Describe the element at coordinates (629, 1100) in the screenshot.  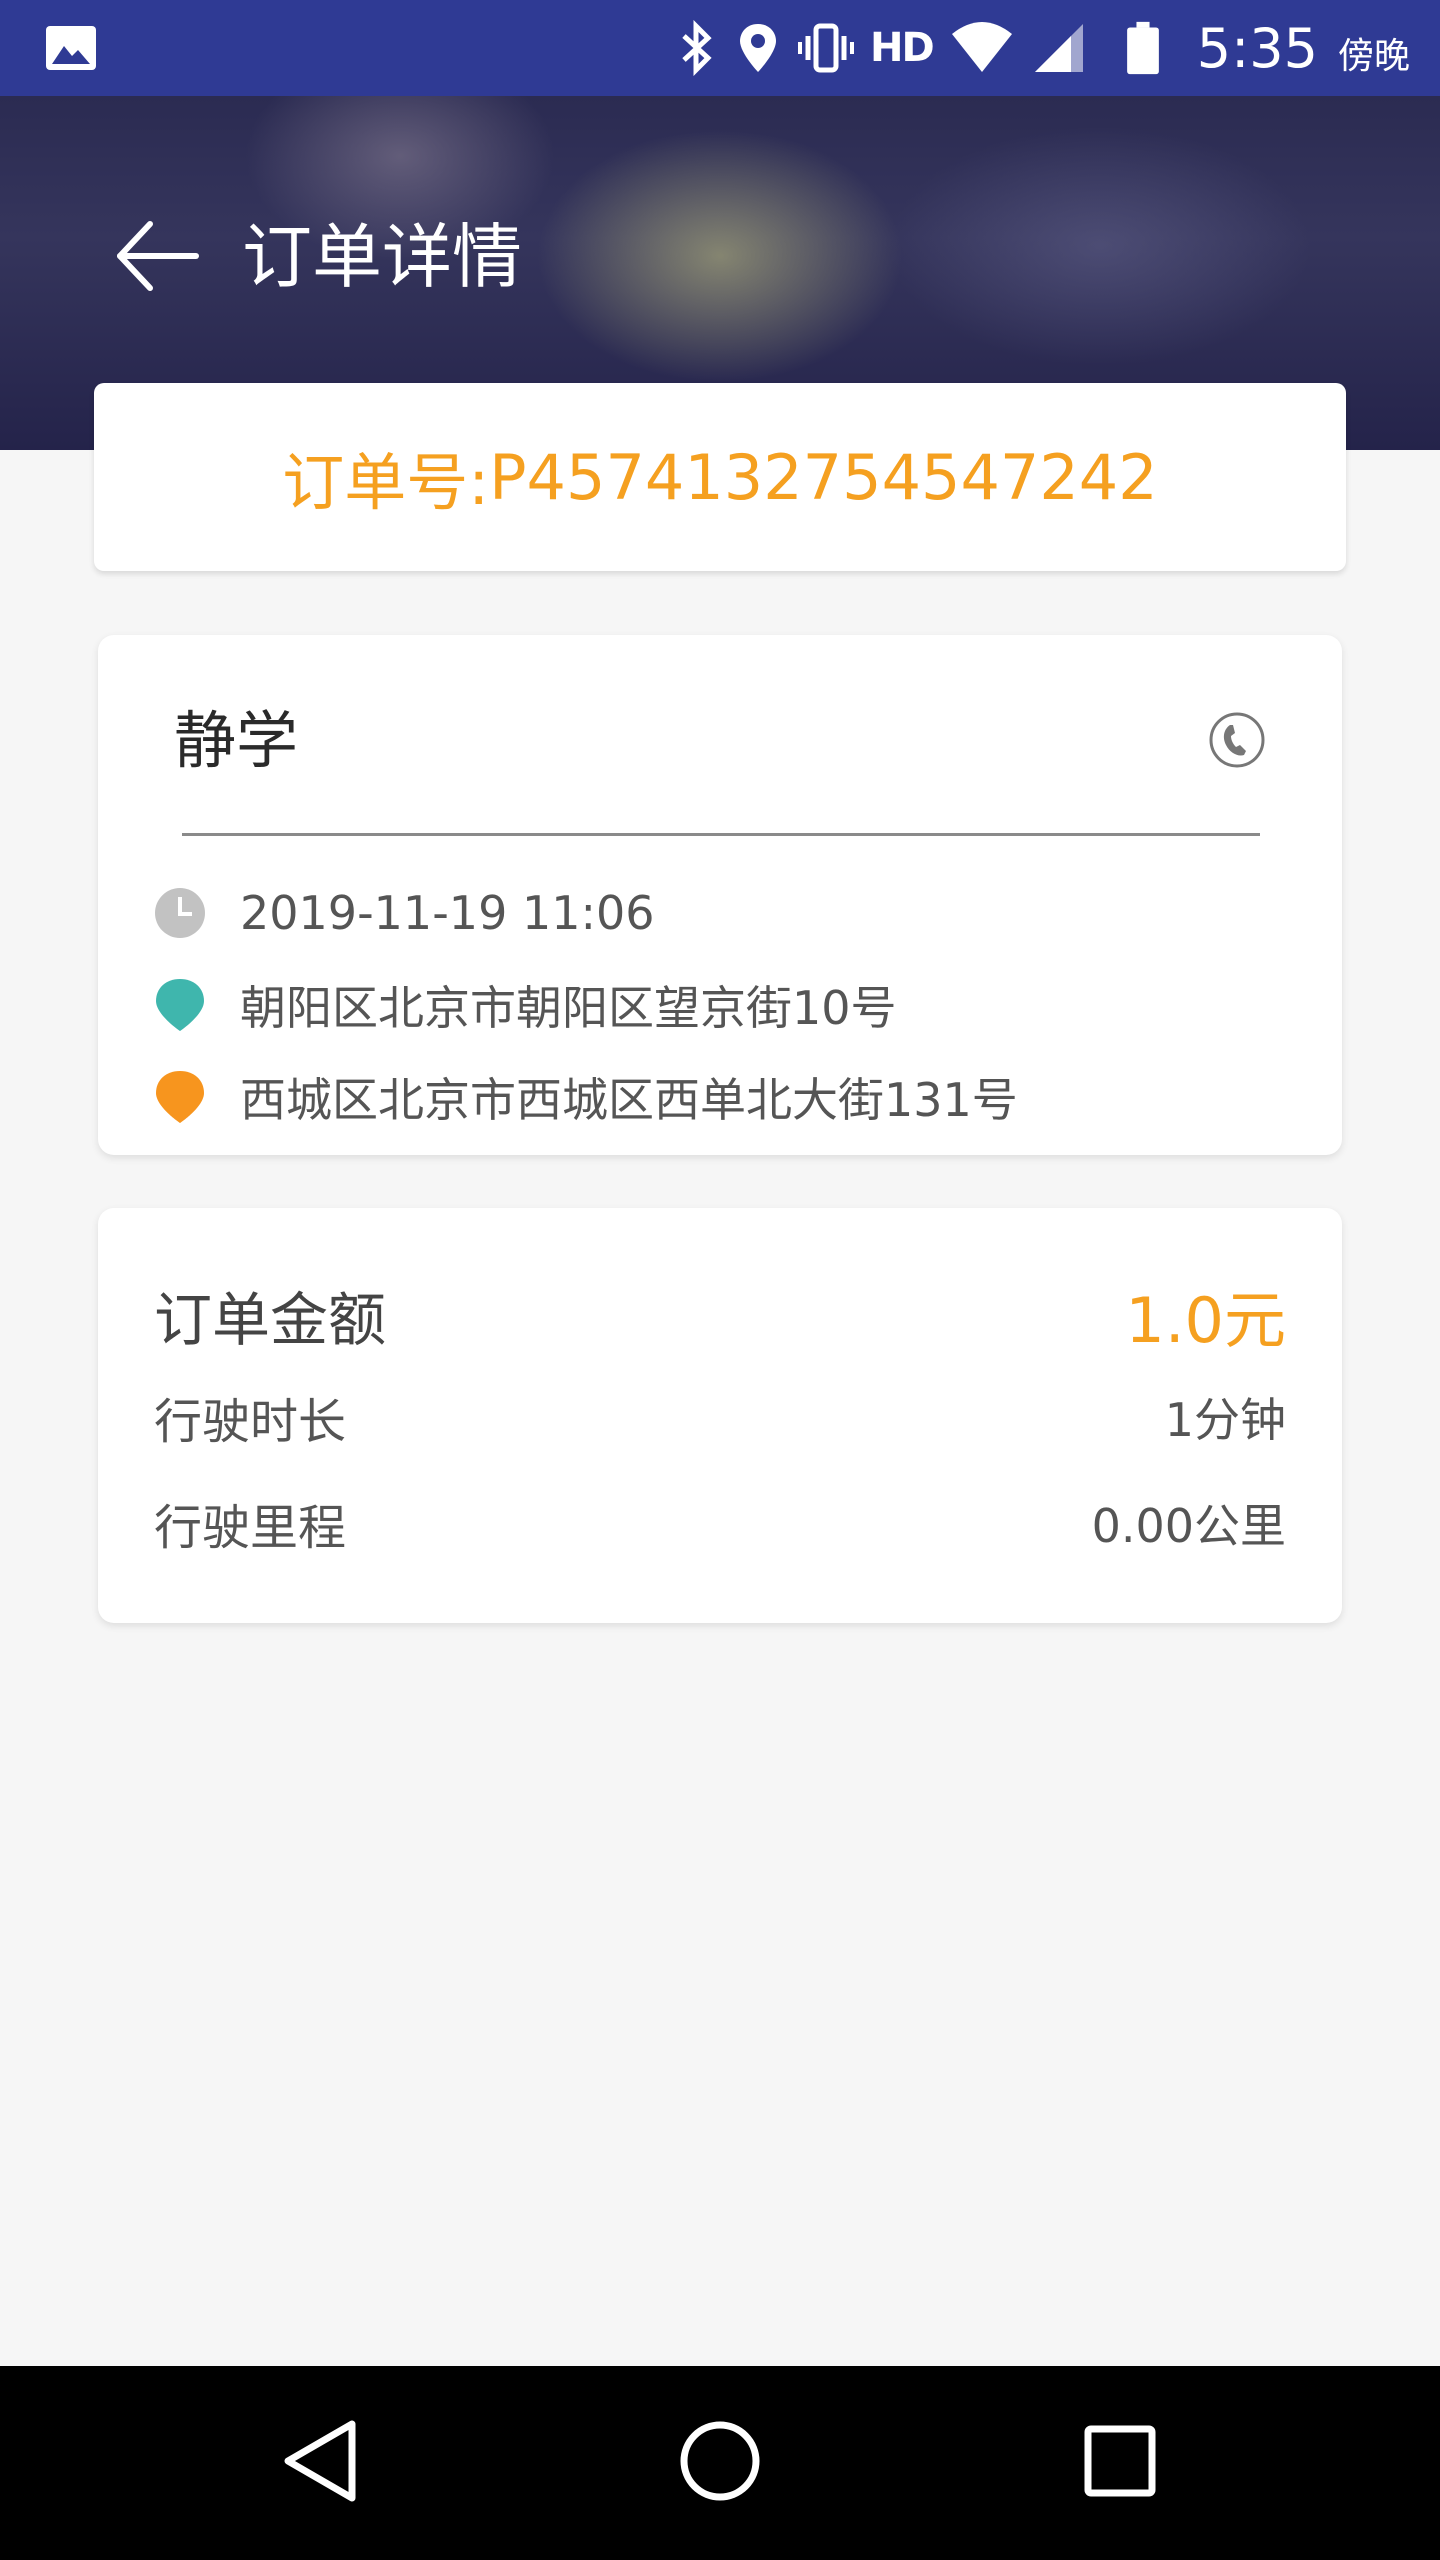
I see `destination-address: 西城区北京市西城区西单北大街131号` at that location.